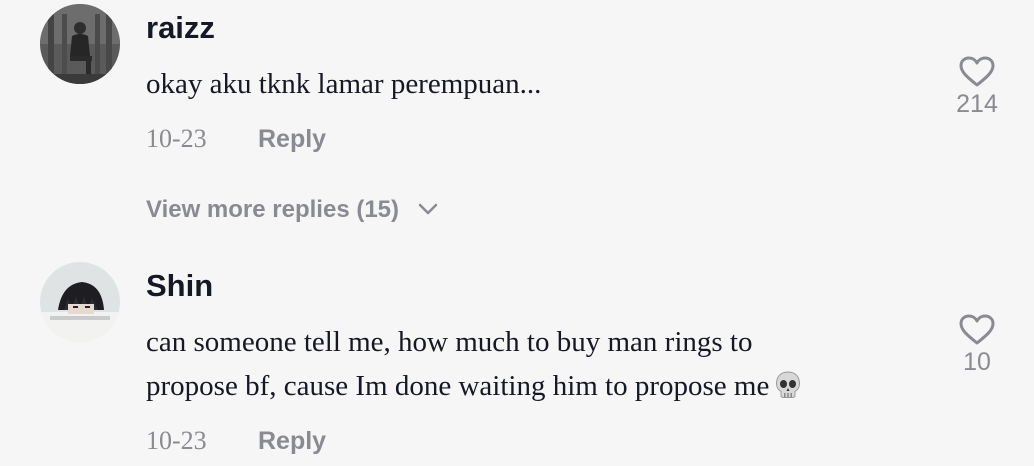  Describe the element at coordinates (180, 27) in the screenshot. I see `comment-username: raizz` at that location.